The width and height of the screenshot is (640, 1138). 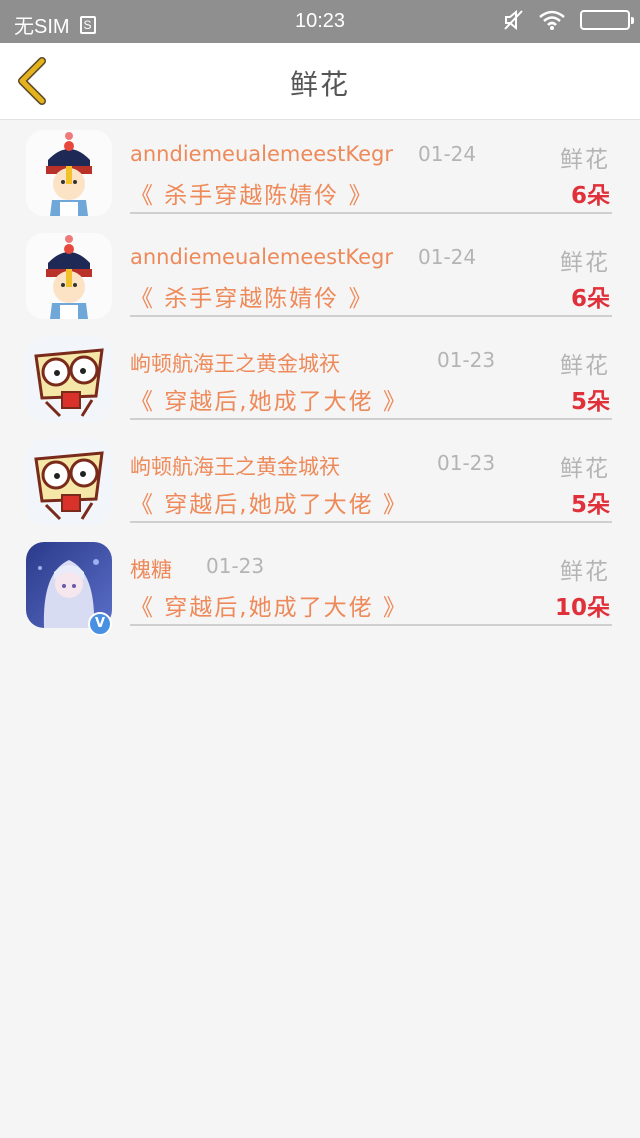 What do you see at coordinates (151, 569) in the screenshot?
I see `user-name: 槐糖` at bounding box center [151, 569].